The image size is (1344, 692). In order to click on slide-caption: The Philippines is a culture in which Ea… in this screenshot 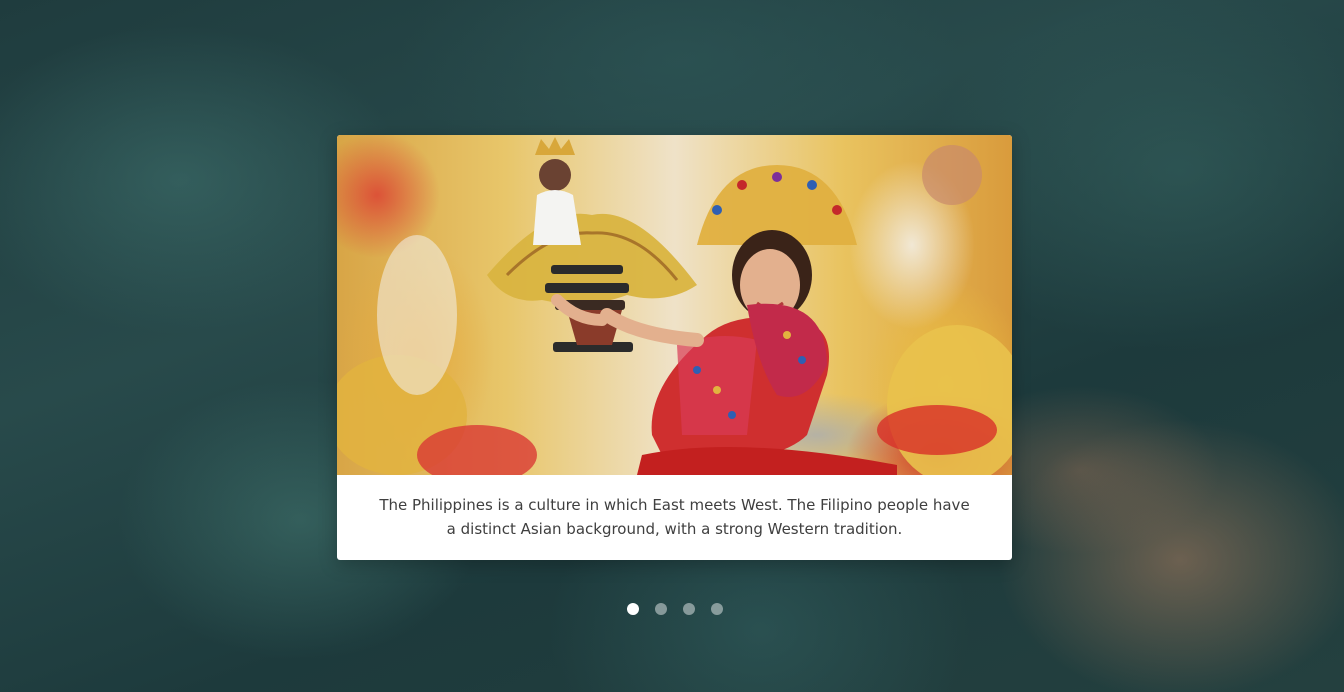, I will do `click(674, 517)`.